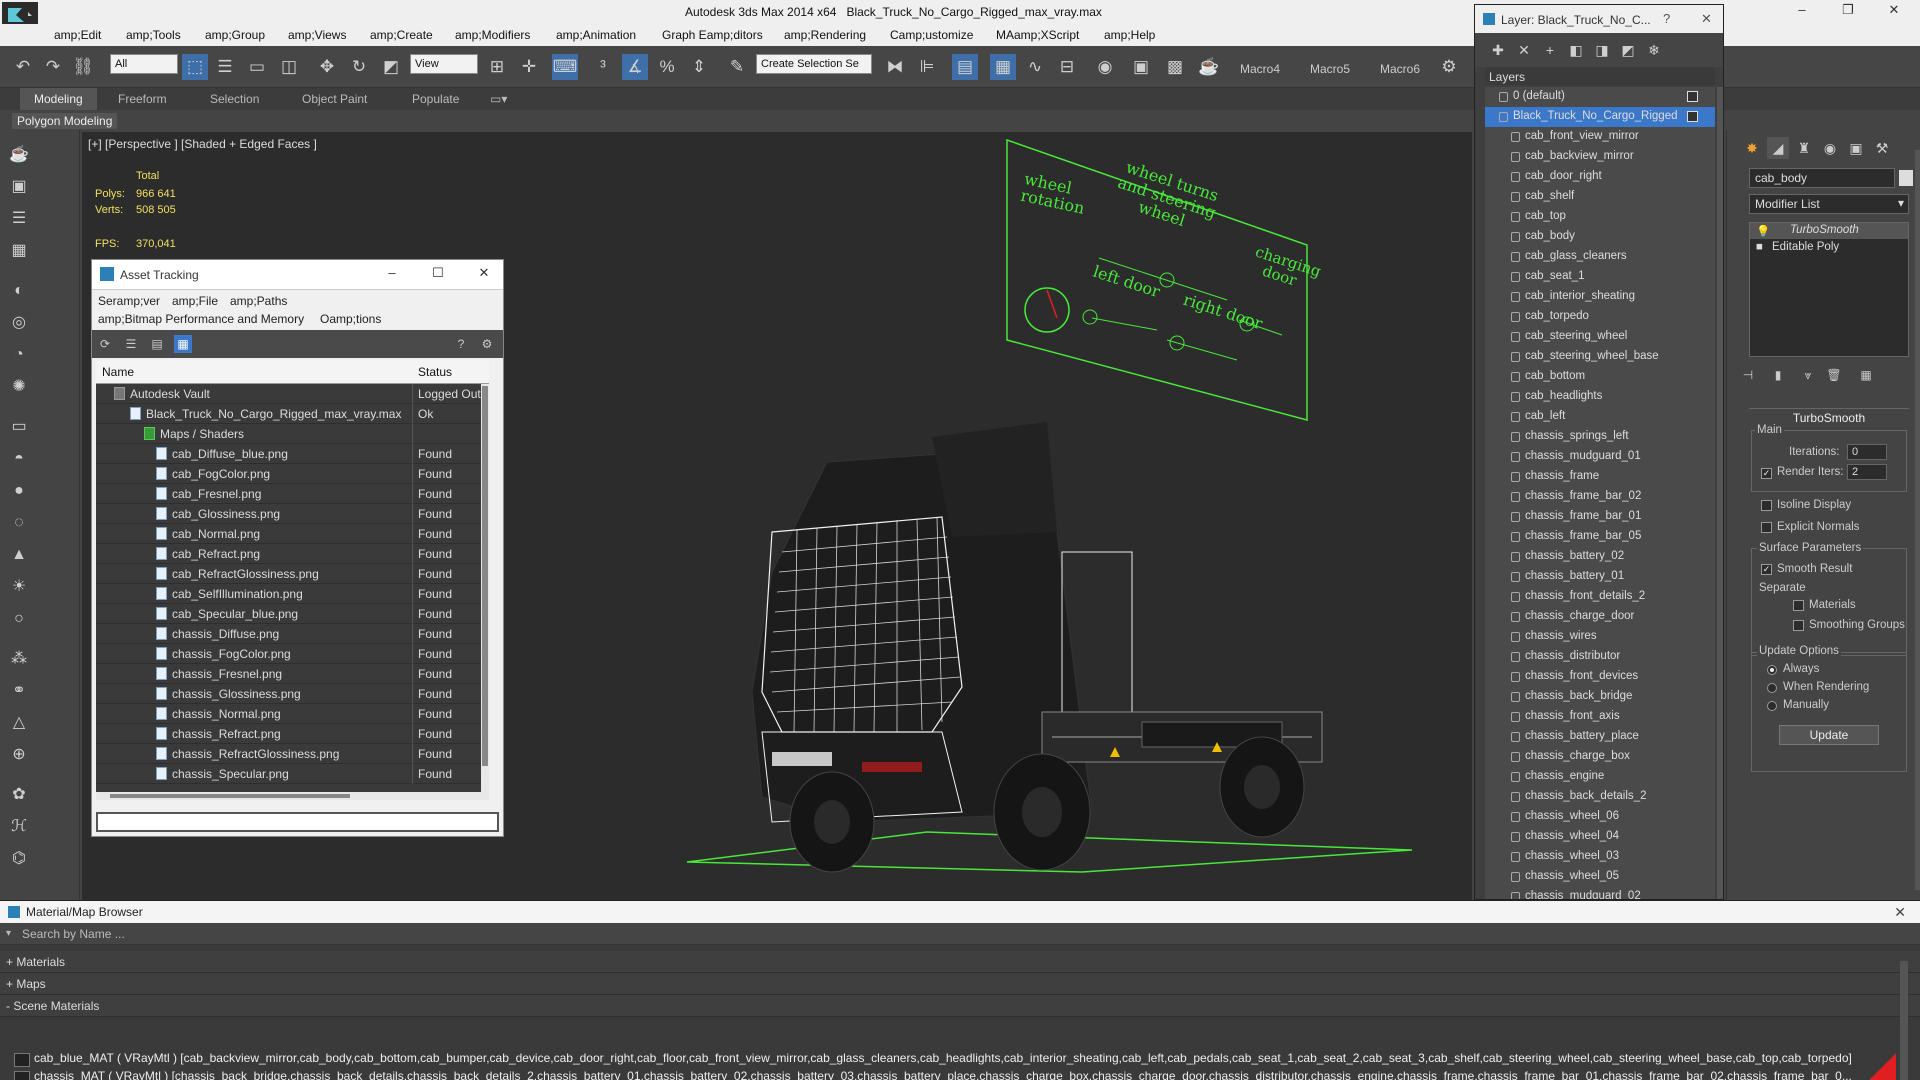 The width and height of the screenshot is (1920, 1080). I want to click on spring-icon: ⌬, so click(19, 859).